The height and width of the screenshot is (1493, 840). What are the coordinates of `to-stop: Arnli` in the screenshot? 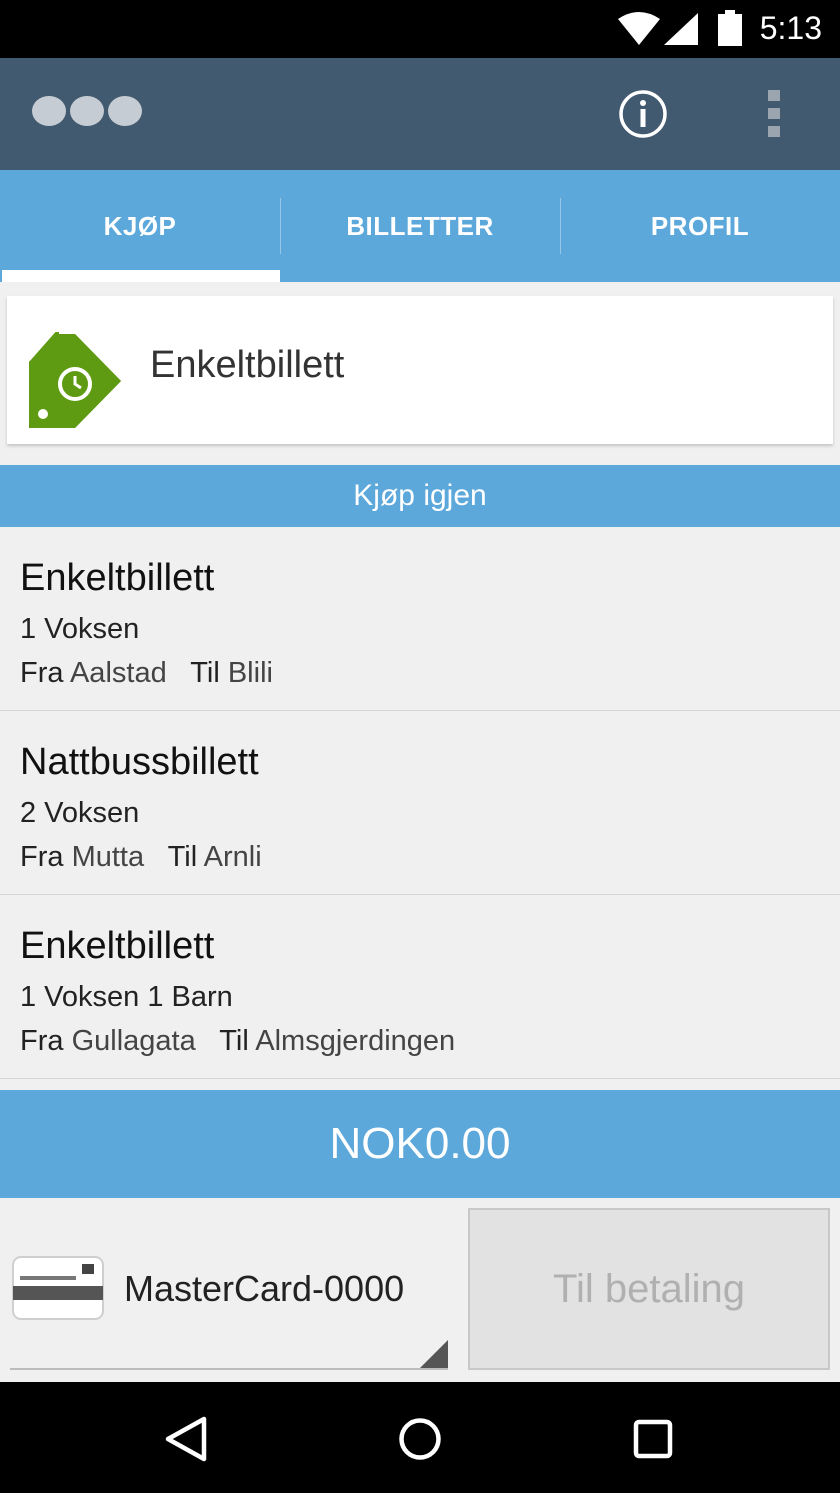 It's located at (232, 857).